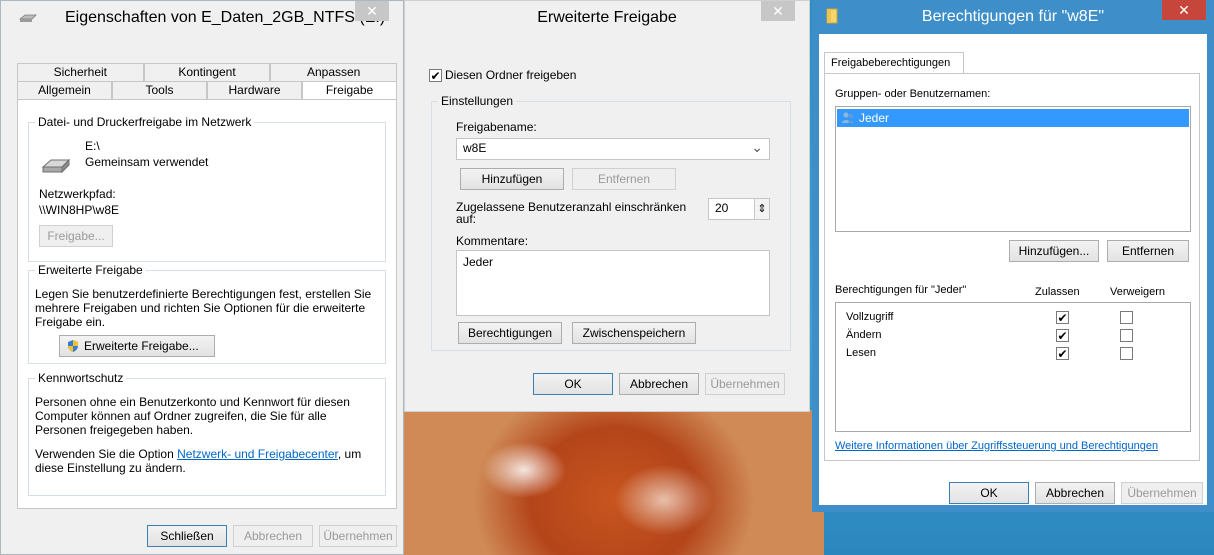  What do you see at coordinates (56, 166) in the screenshot?
I see `shared-drive-icon` at bounding box center [56, 166].